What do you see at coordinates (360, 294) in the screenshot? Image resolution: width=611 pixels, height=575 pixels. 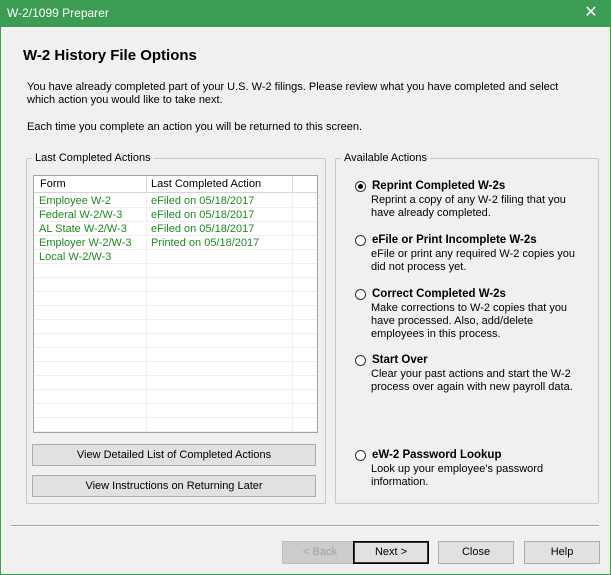 I see `radio-correct` at bounding box center [360, 294].